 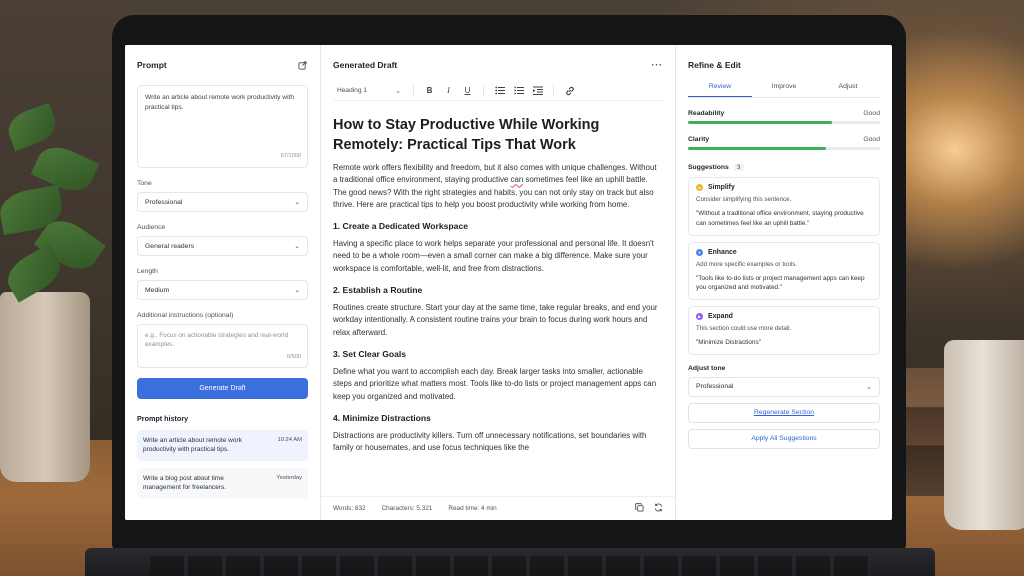 What do you see at coordinates (639, 508) in the screenshot?
I see `copy-icon` at bounding box center [639, 508].